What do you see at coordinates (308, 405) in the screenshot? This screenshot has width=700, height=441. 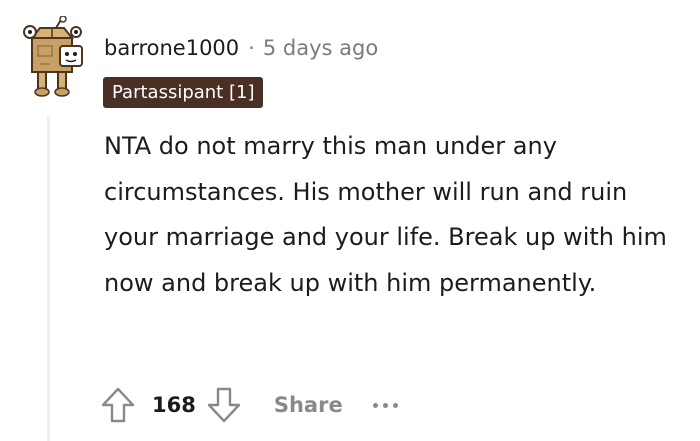 I see `share-button: Share` at bounding box center [308, 405].